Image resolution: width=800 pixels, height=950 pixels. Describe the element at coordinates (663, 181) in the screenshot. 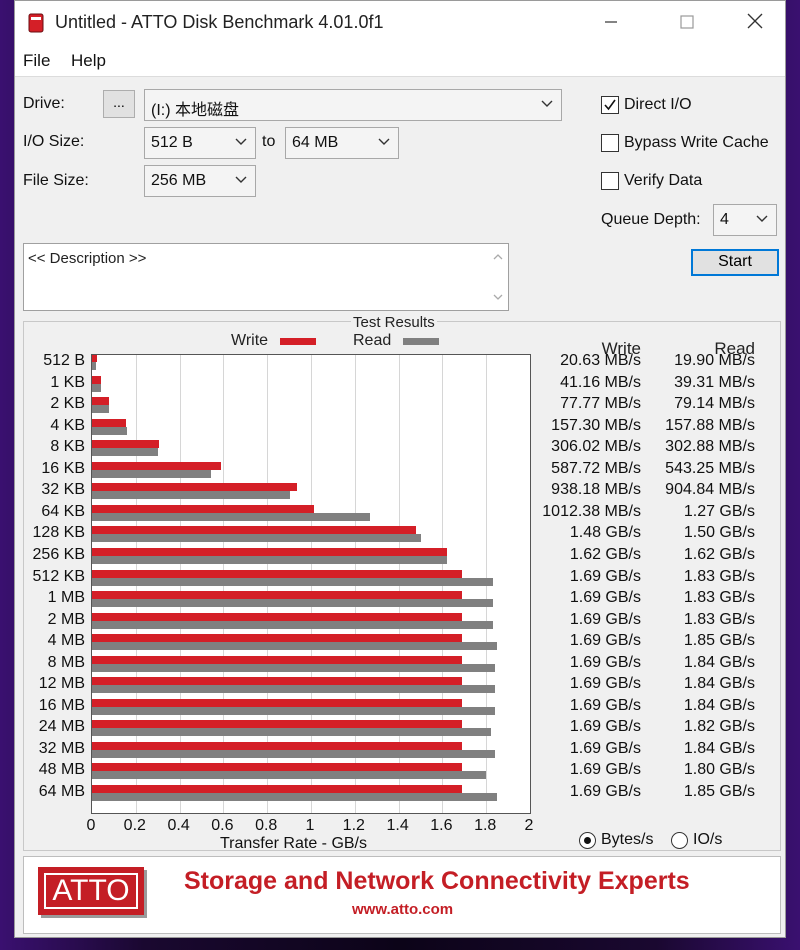

I see `verify-data-label: Verify Data` at that location.